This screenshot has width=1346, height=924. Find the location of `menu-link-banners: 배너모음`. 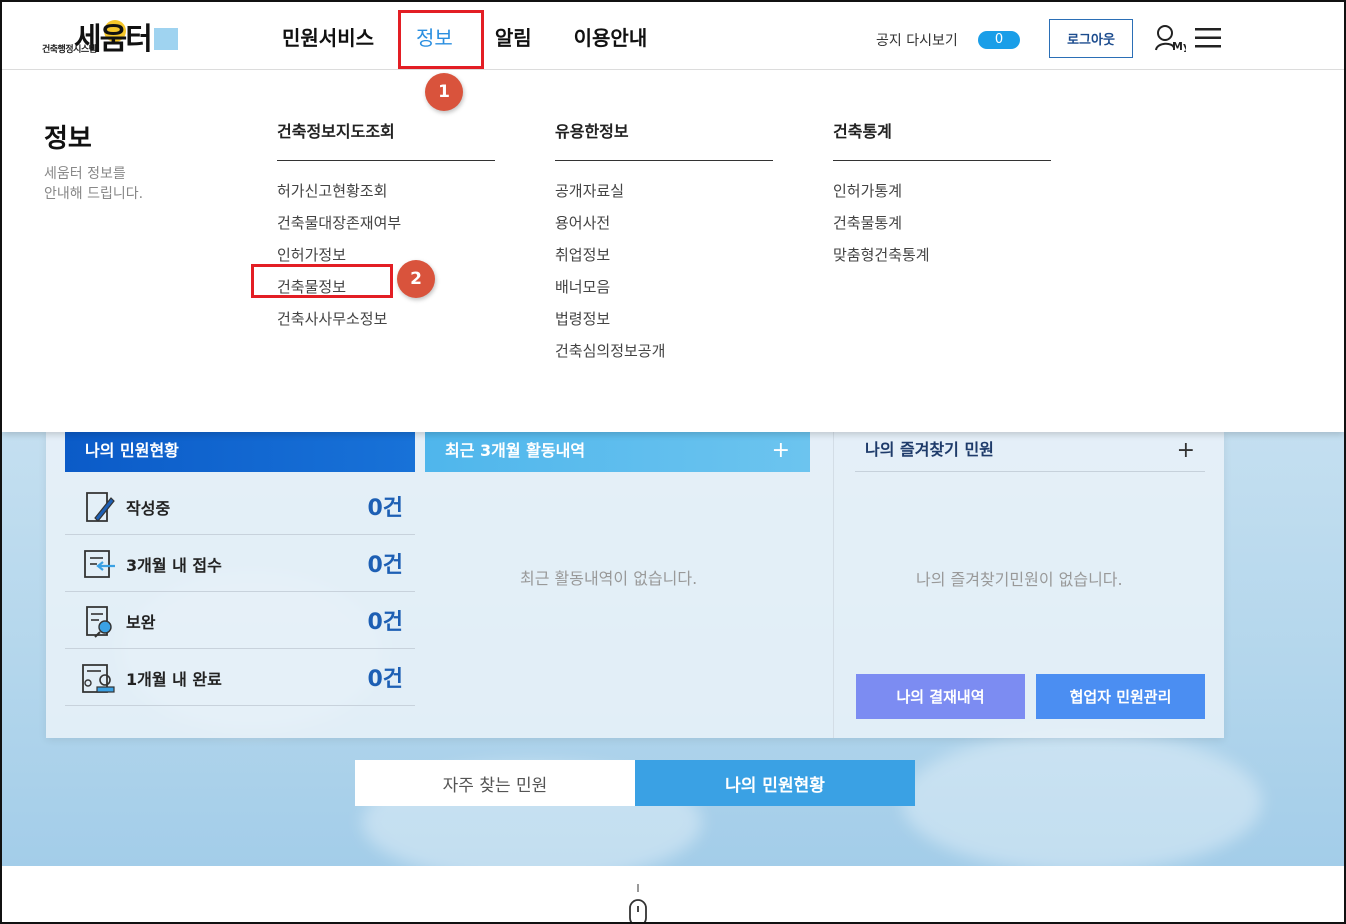

menu-link-banners: 배너모음 is located at coordinates (664, 287).